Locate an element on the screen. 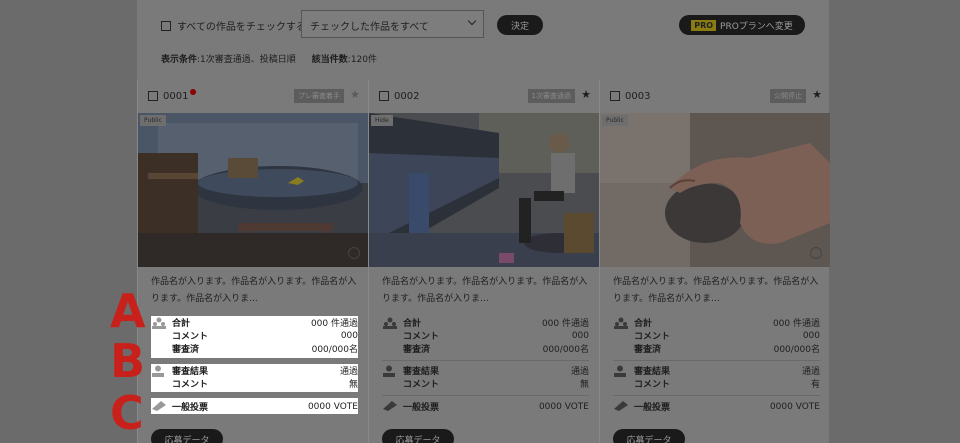 Image resolution: width=960 pixels, height=443 pixels. work-thumbnail: Hide is located at coordinates (484, 190).